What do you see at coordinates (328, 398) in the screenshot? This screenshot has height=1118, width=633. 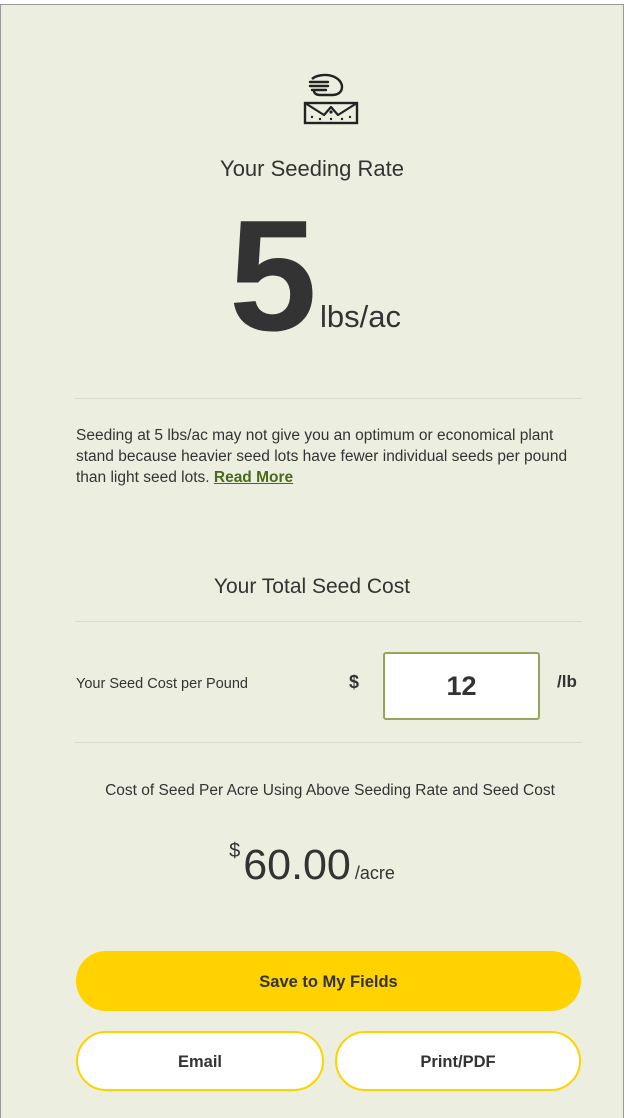 I see `divider-top` at bounding box center [328, 398].